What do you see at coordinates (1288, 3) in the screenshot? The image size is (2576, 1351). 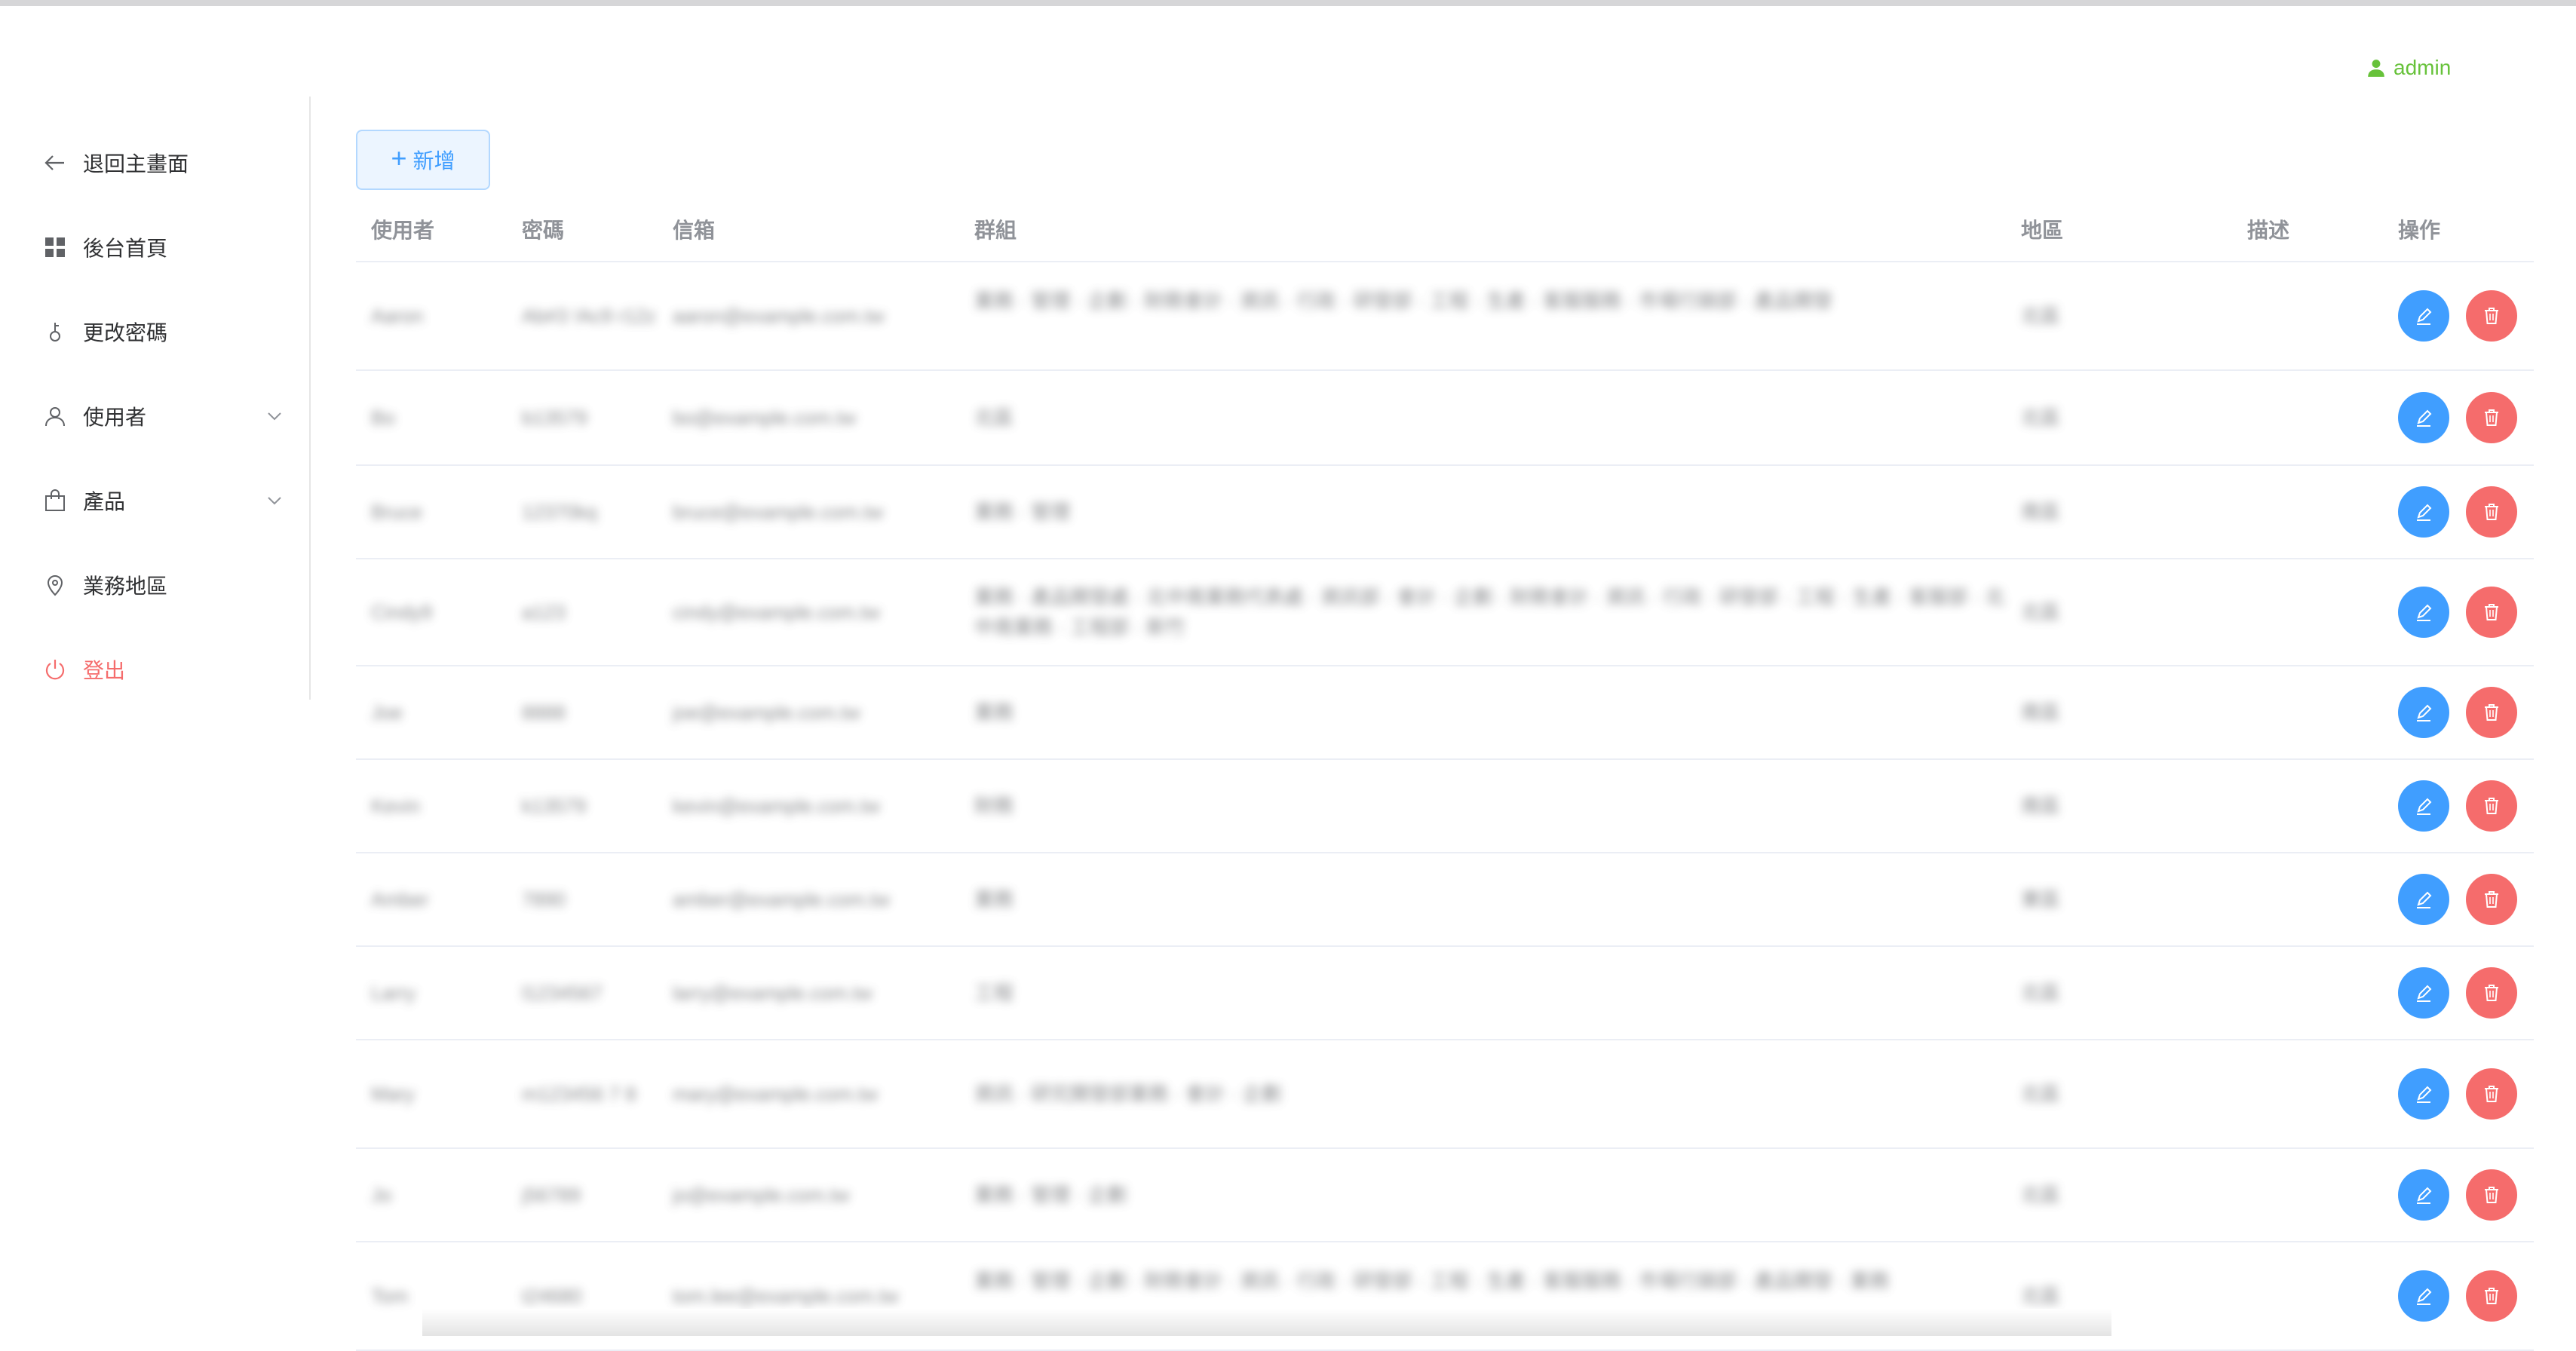 I see `window-top-border` at bounding box center [1288, 3].